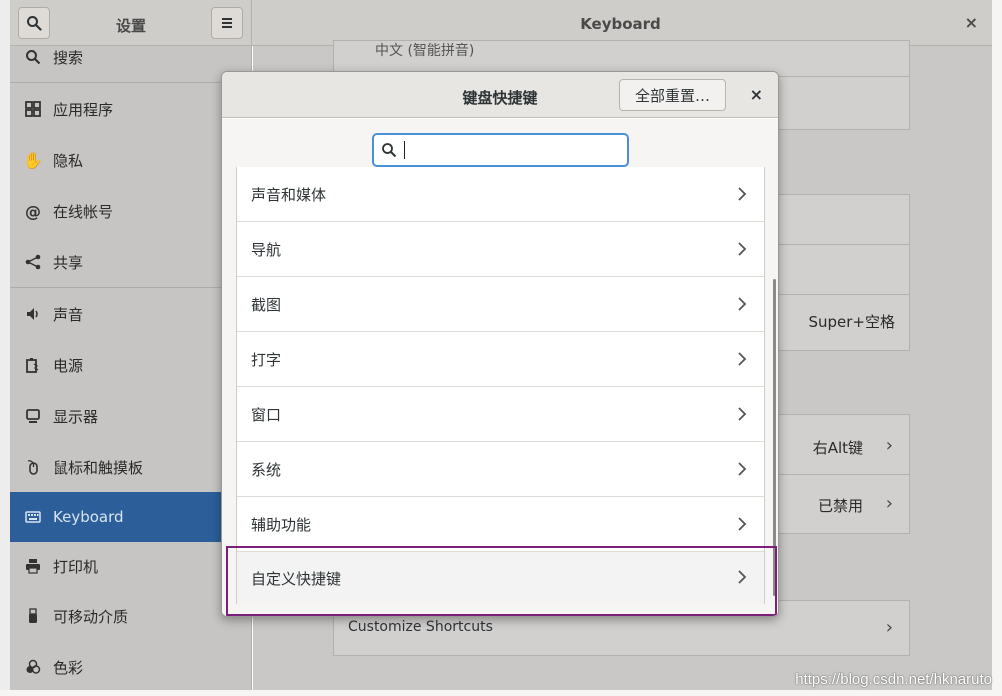  What do you see at coordinates (33, 262) in the screenshot?
I see `share-icon` at bounding box center [33, 262].